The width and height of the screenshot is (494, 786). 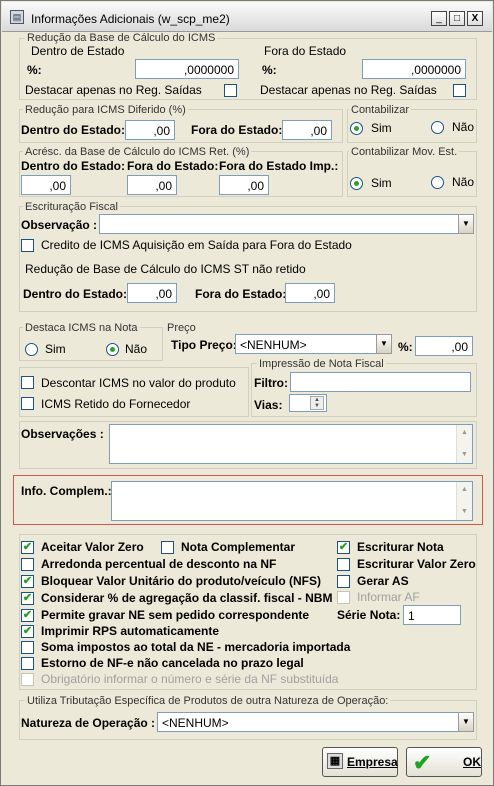 I want to click on st-dentro-field: ,00, so click(x=152, y=293).